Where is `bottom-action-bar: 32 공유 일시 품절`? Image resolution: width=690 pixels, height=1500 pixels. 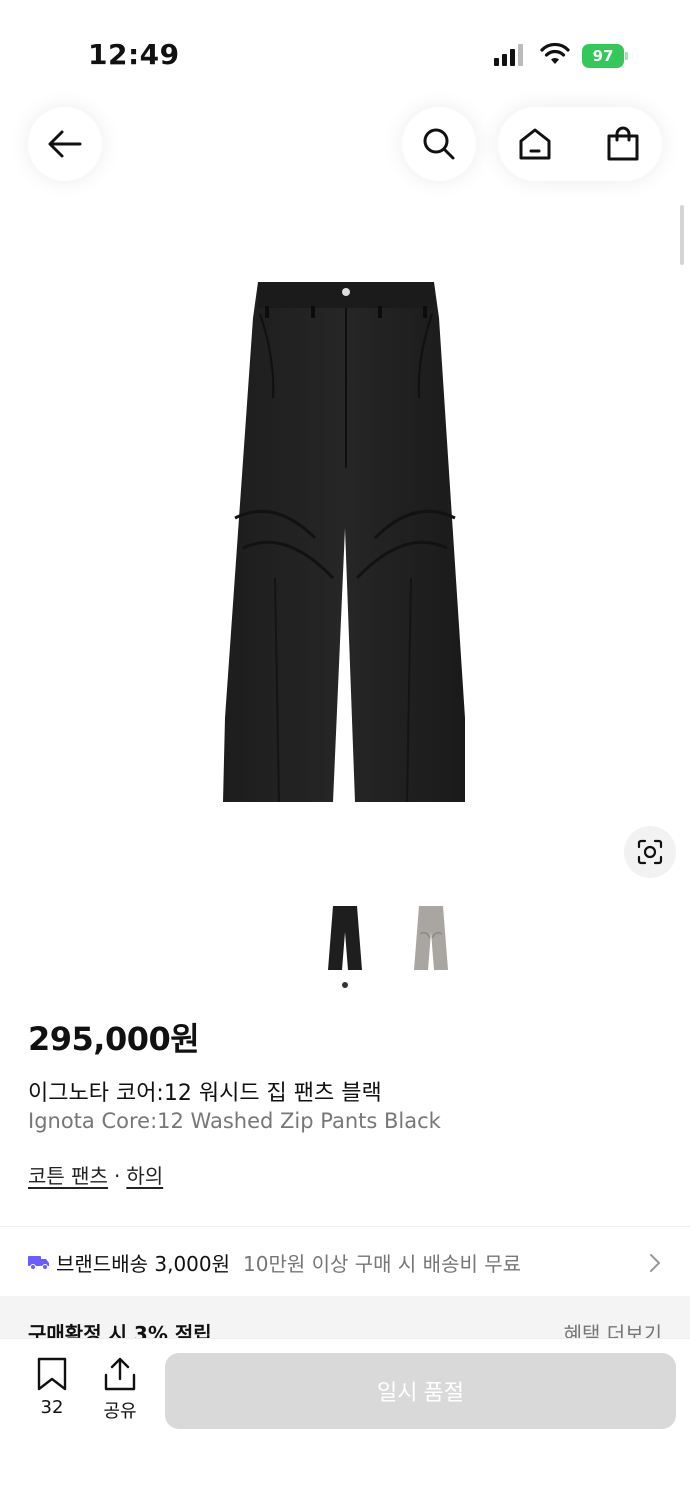
bottom-action-bar: 32 공유 일시 품절 is located at coordinates (345, 1419).